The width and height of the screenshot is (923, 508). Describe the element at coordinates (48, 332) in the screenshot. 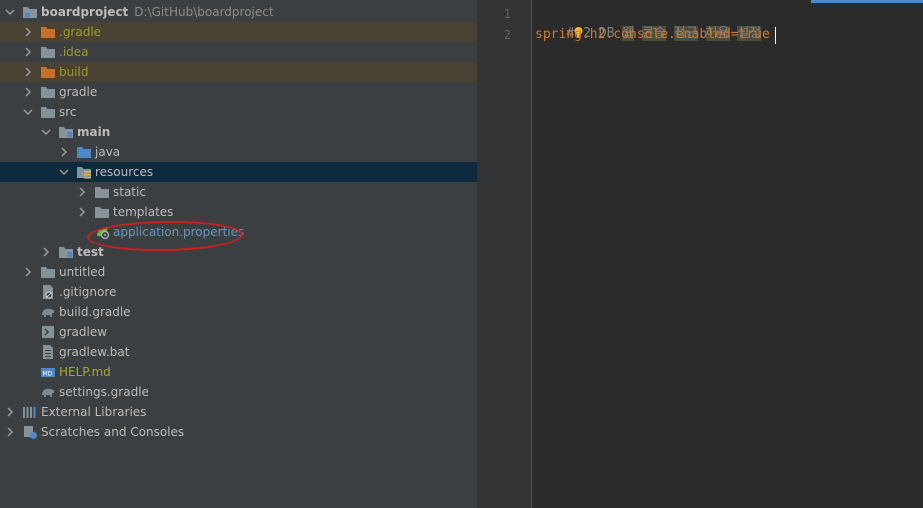

I see `shell-script-icon` at that location.